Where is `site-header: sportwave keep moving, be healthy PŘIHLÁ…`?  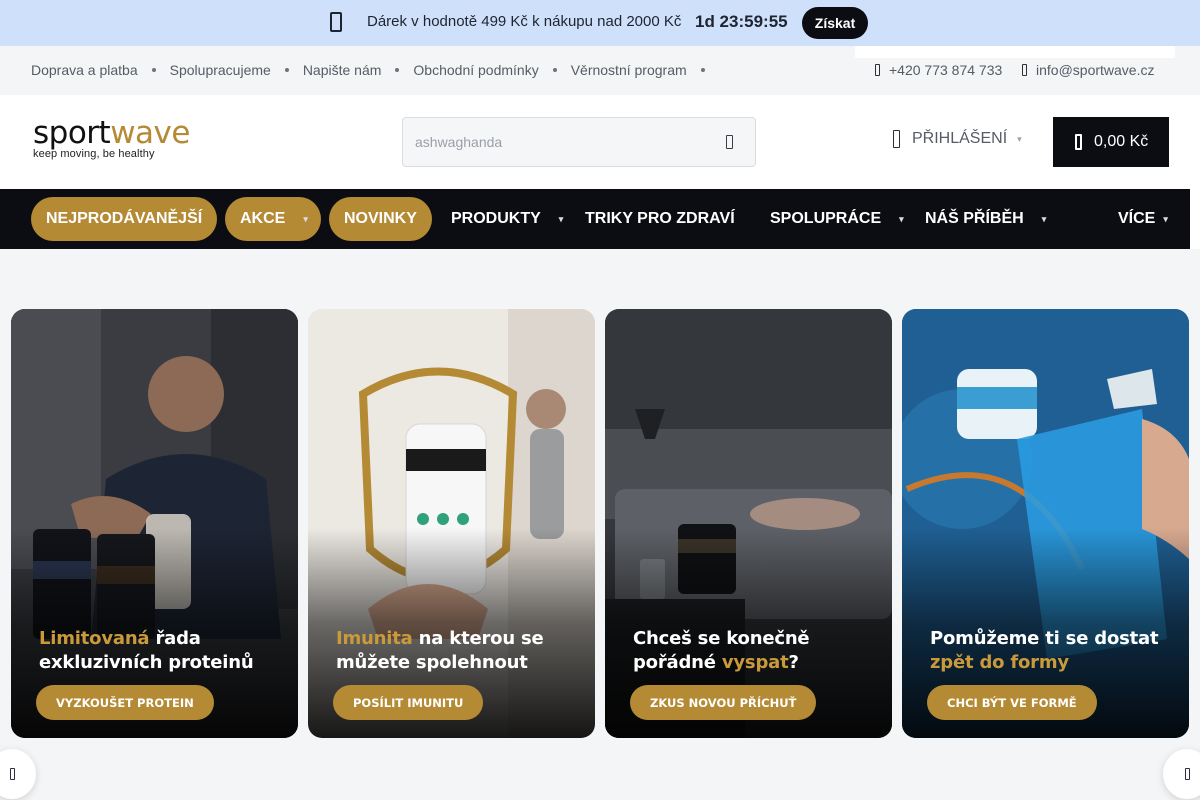
site-header: sportwave keep moving, be healthy PŘIHLÁ… is located at coordinates (600, 142).